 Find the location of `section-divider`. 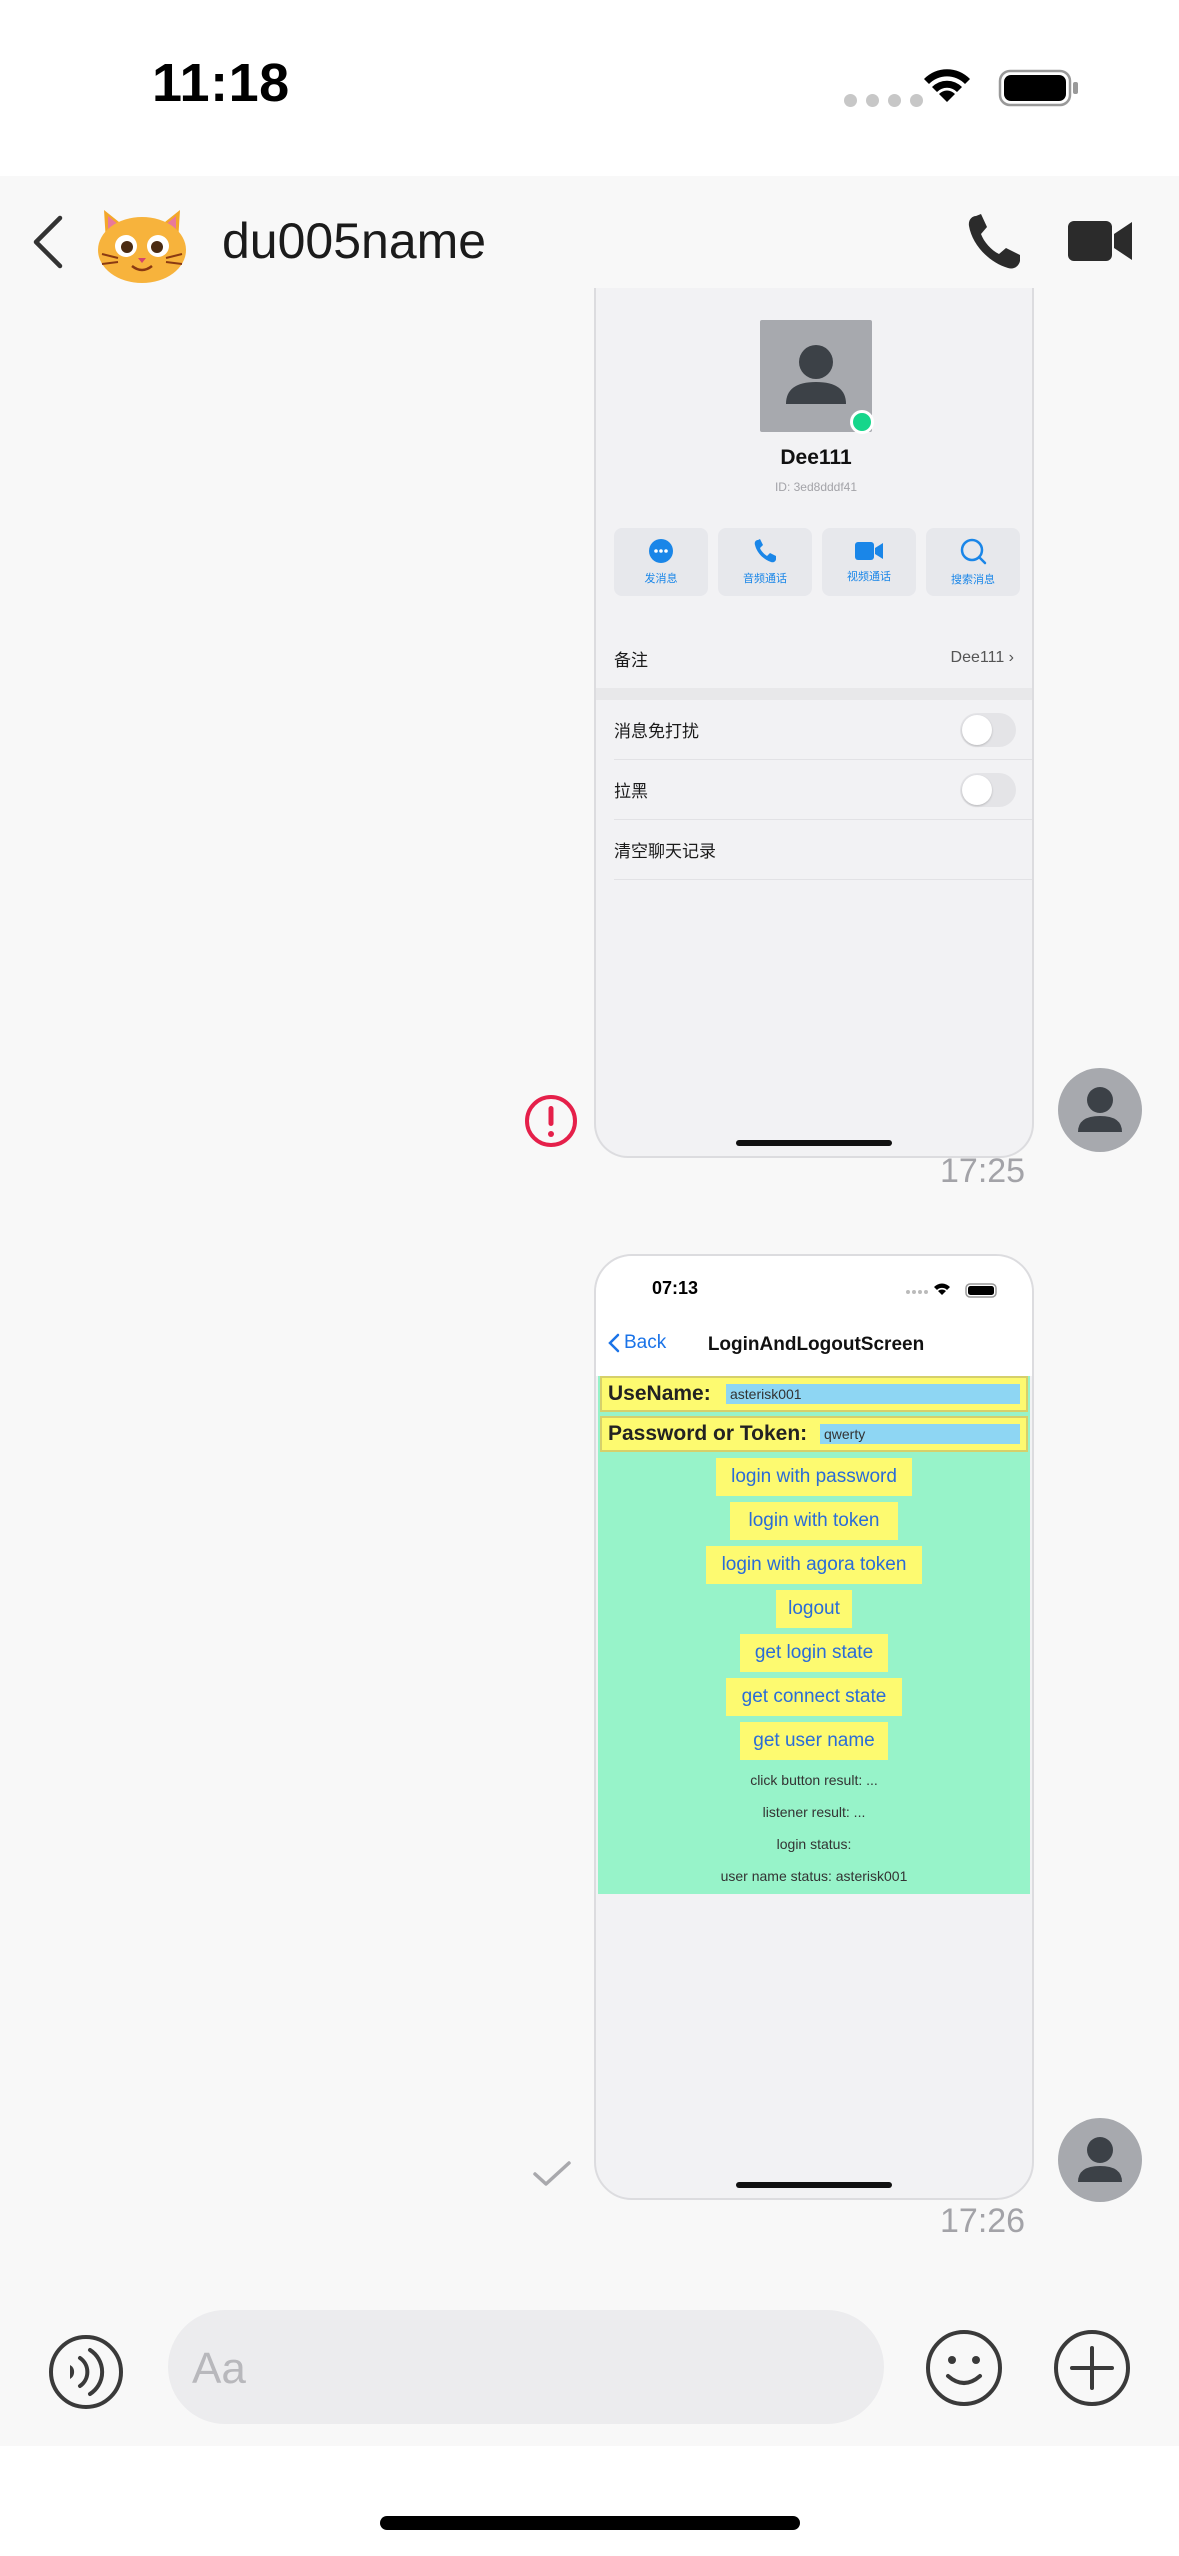

section-divider is located at coordinates (814, 694).